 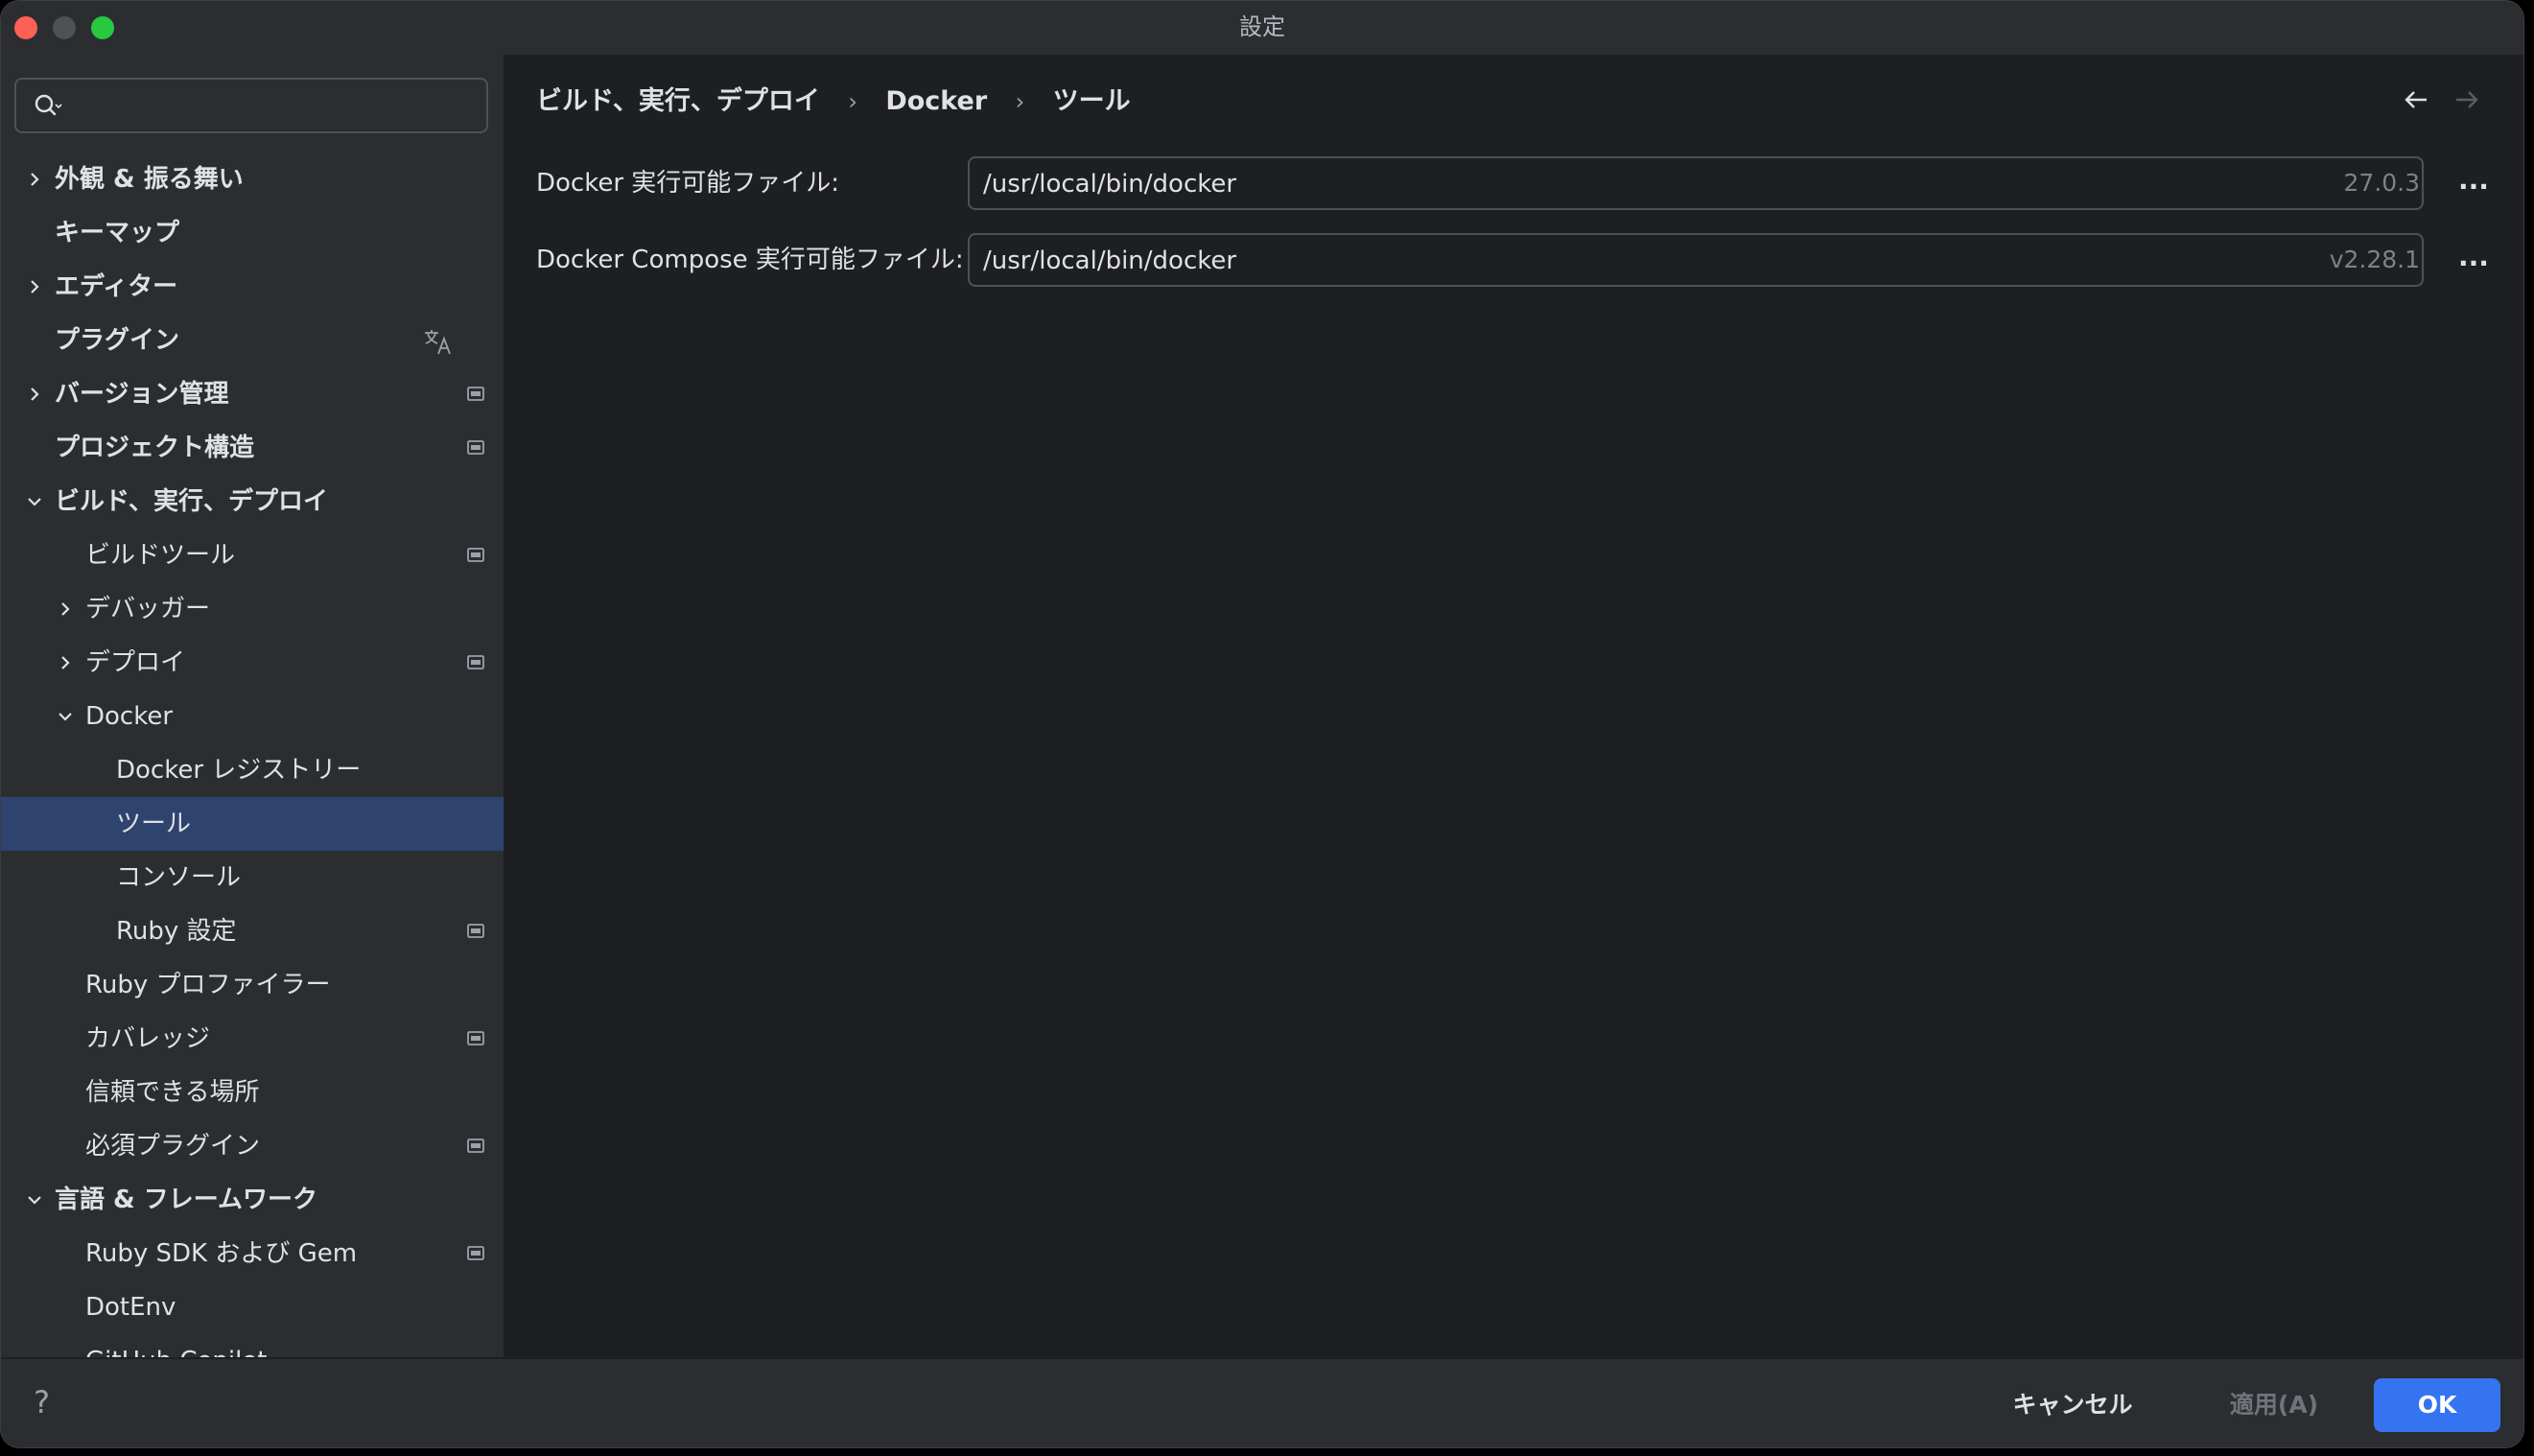 What do you see at coordinates (2382, 183) in the screenshot?
I see `docker-version-hint: 27.0.3` at bounding box center [2382, 183].